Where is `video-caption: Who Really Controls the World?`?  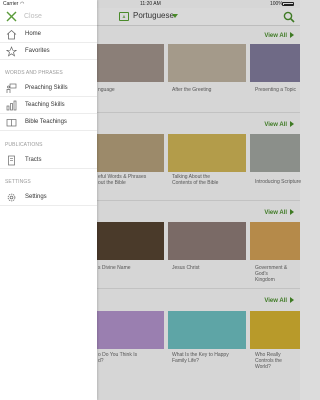
video-caption: Who Really Controls the World? is located at coordinates (268, 361).